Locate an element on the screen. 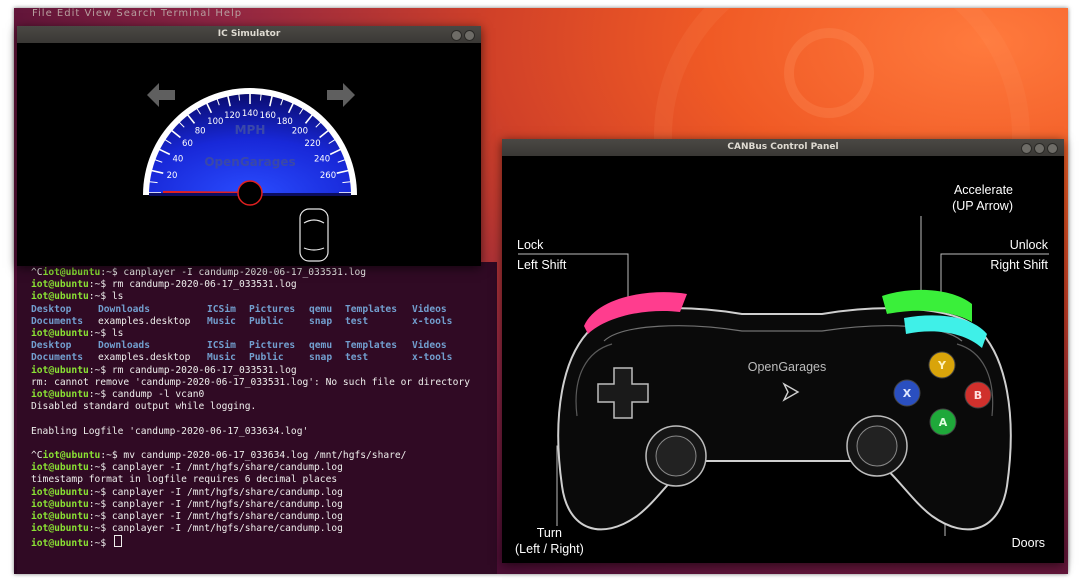 This screenshot has width=1080, height=586. a-button-label: A is located at coordinates (943, 422).